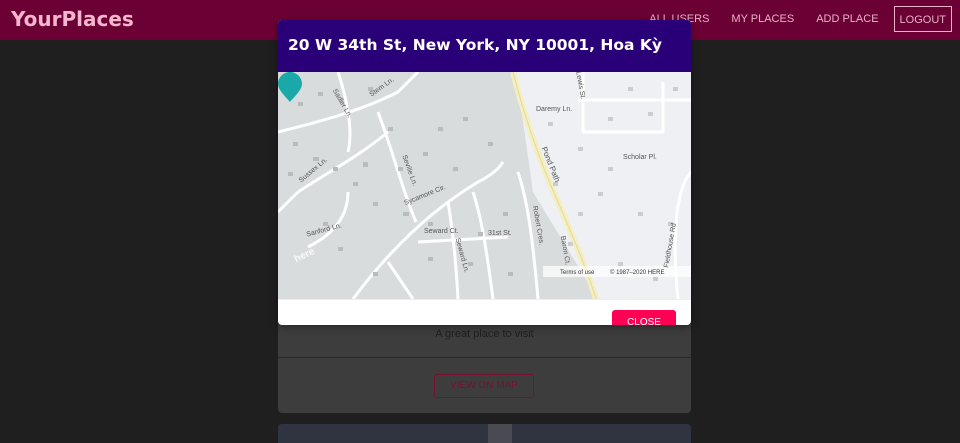  What do you see at coordinates (484, 312) in the screenshot?
I see `modal-footer: CLOSE` at bounding box center [484, 312].